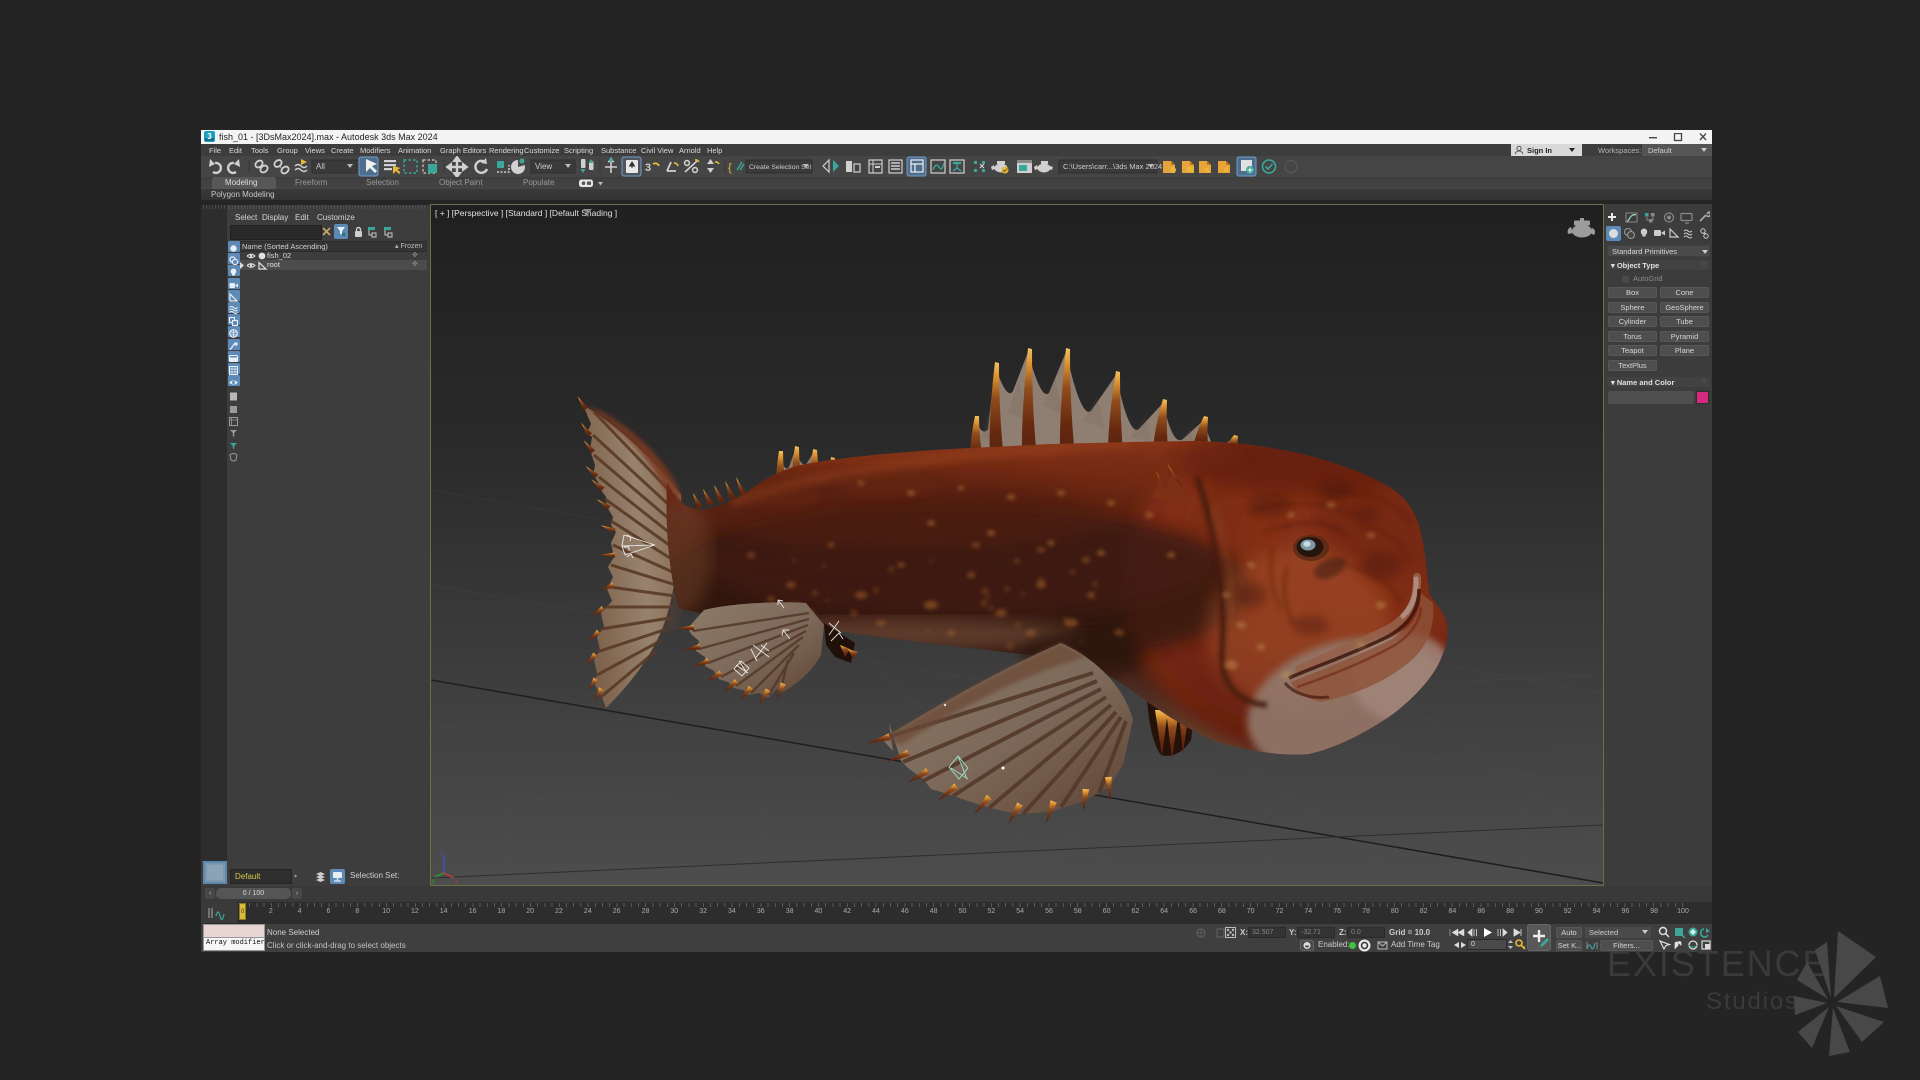 The image size is (1920, 1080). Describe the element at coordinates (780, 167) in the screenshot. I see `svg-text: Create Selection Set` at that location.